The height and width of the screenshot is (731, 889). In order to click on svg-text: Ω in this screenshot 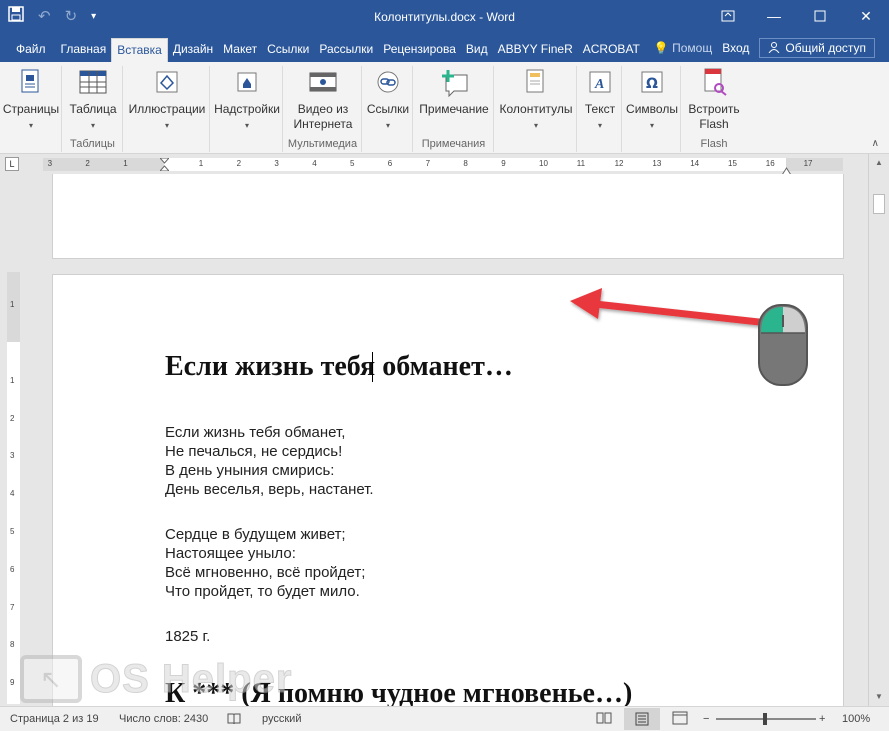, I will do `click(652, 84)`.